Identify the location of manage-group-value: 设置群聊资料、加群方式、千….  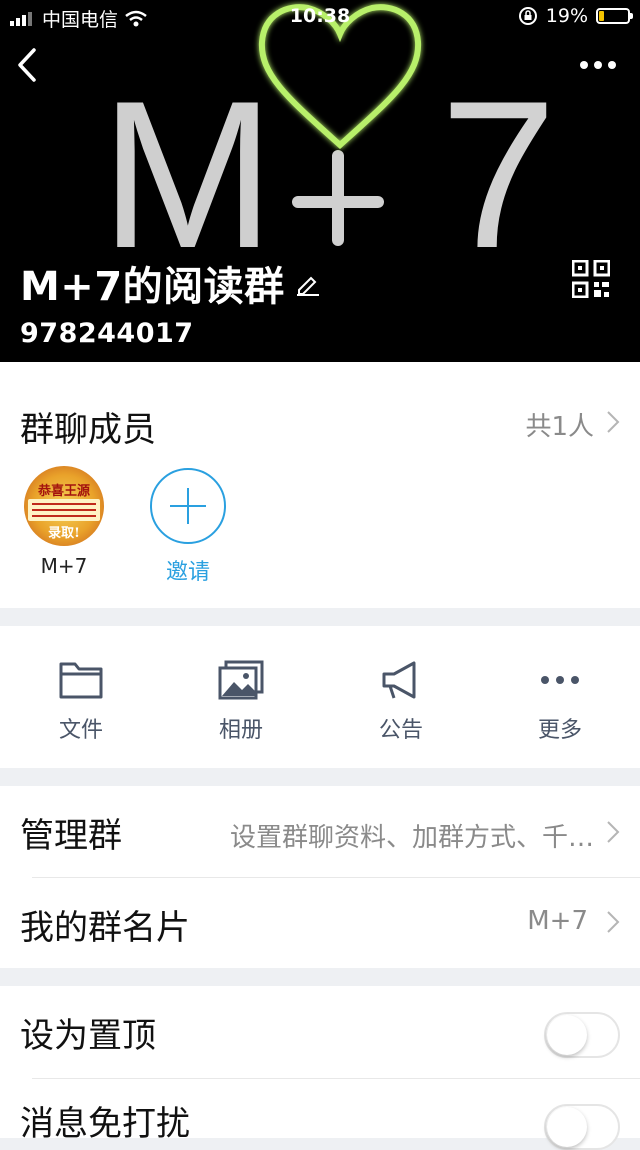
(411, 838).